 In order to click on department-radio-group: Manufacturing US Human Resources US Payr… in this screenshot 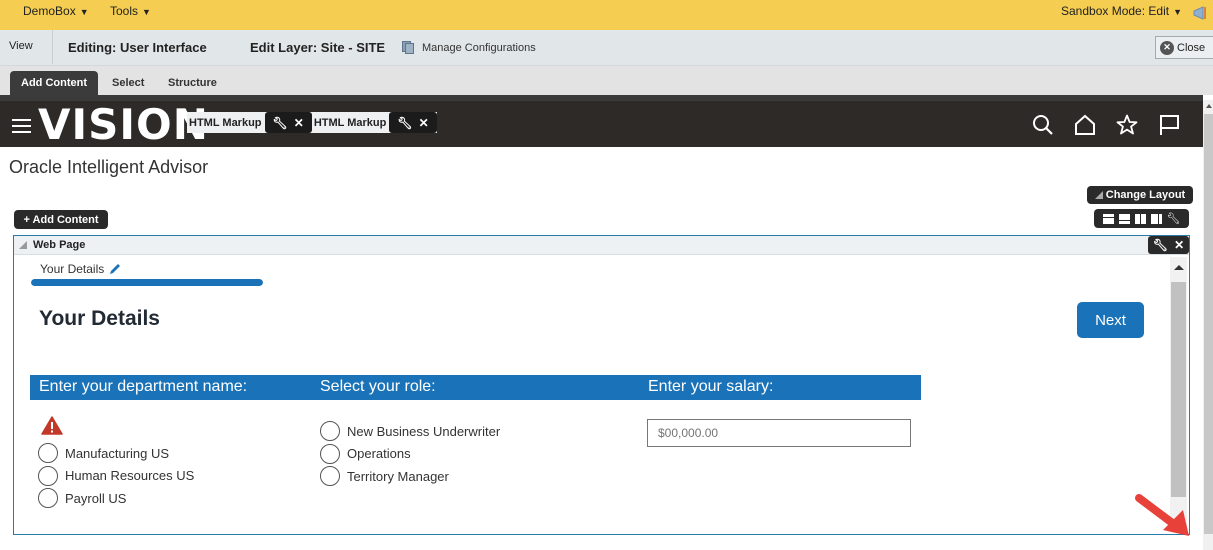, I will do `click(116, 476)`.